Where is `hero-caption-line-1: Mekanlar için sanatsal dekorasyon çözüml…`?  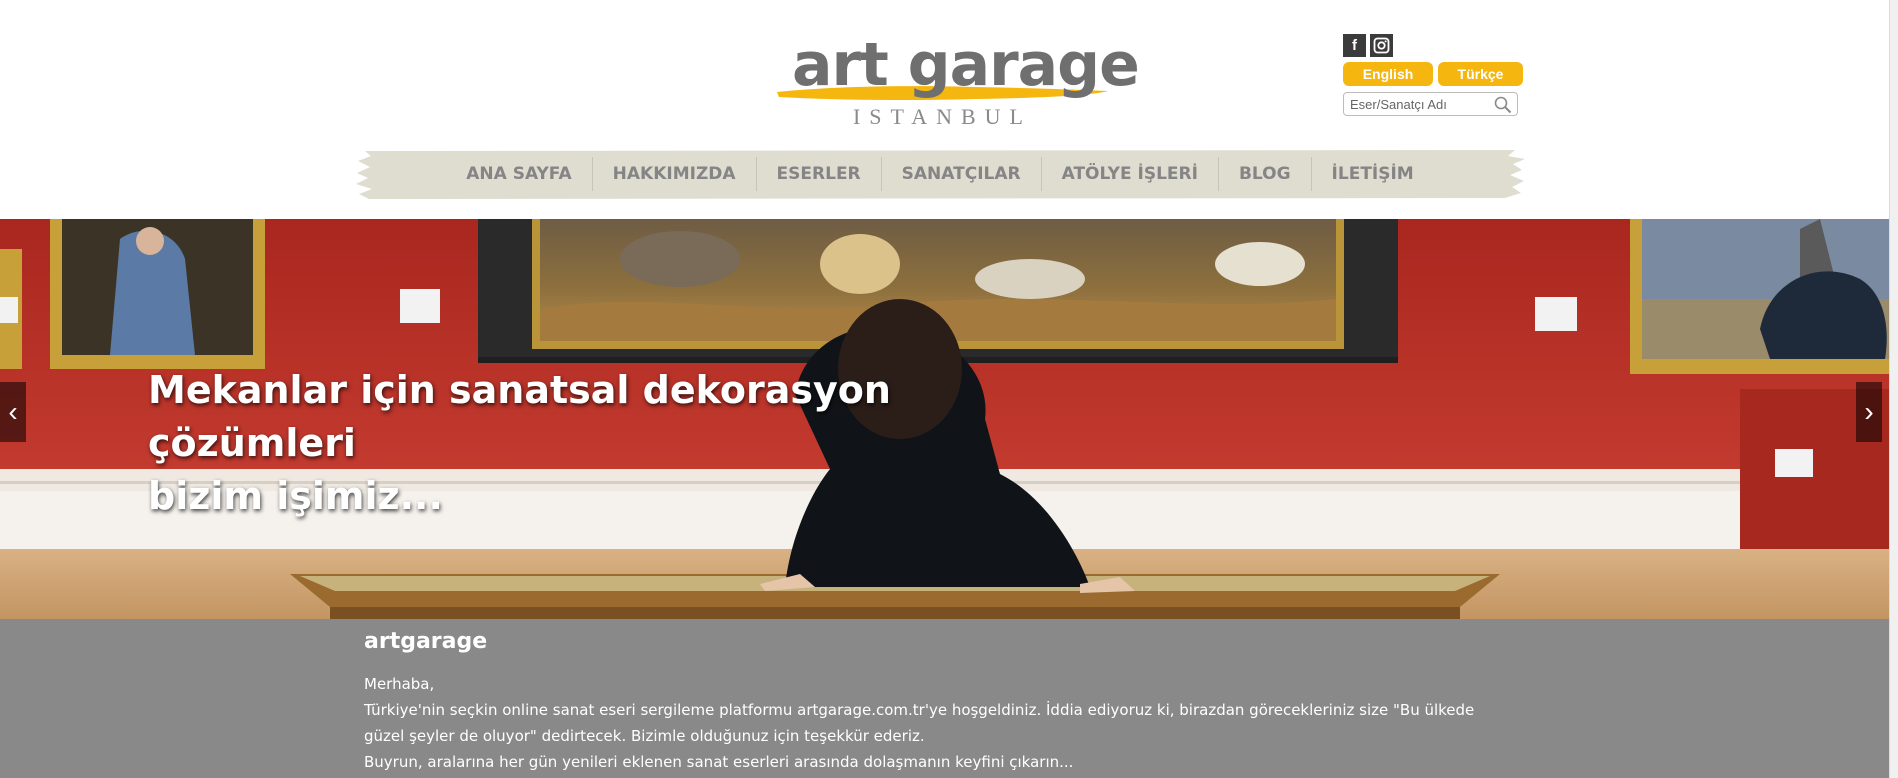 hero-caption-line-1: Mekanlar için sanatsal dekorasyon çözüml… is located at coordinates (519, 416).